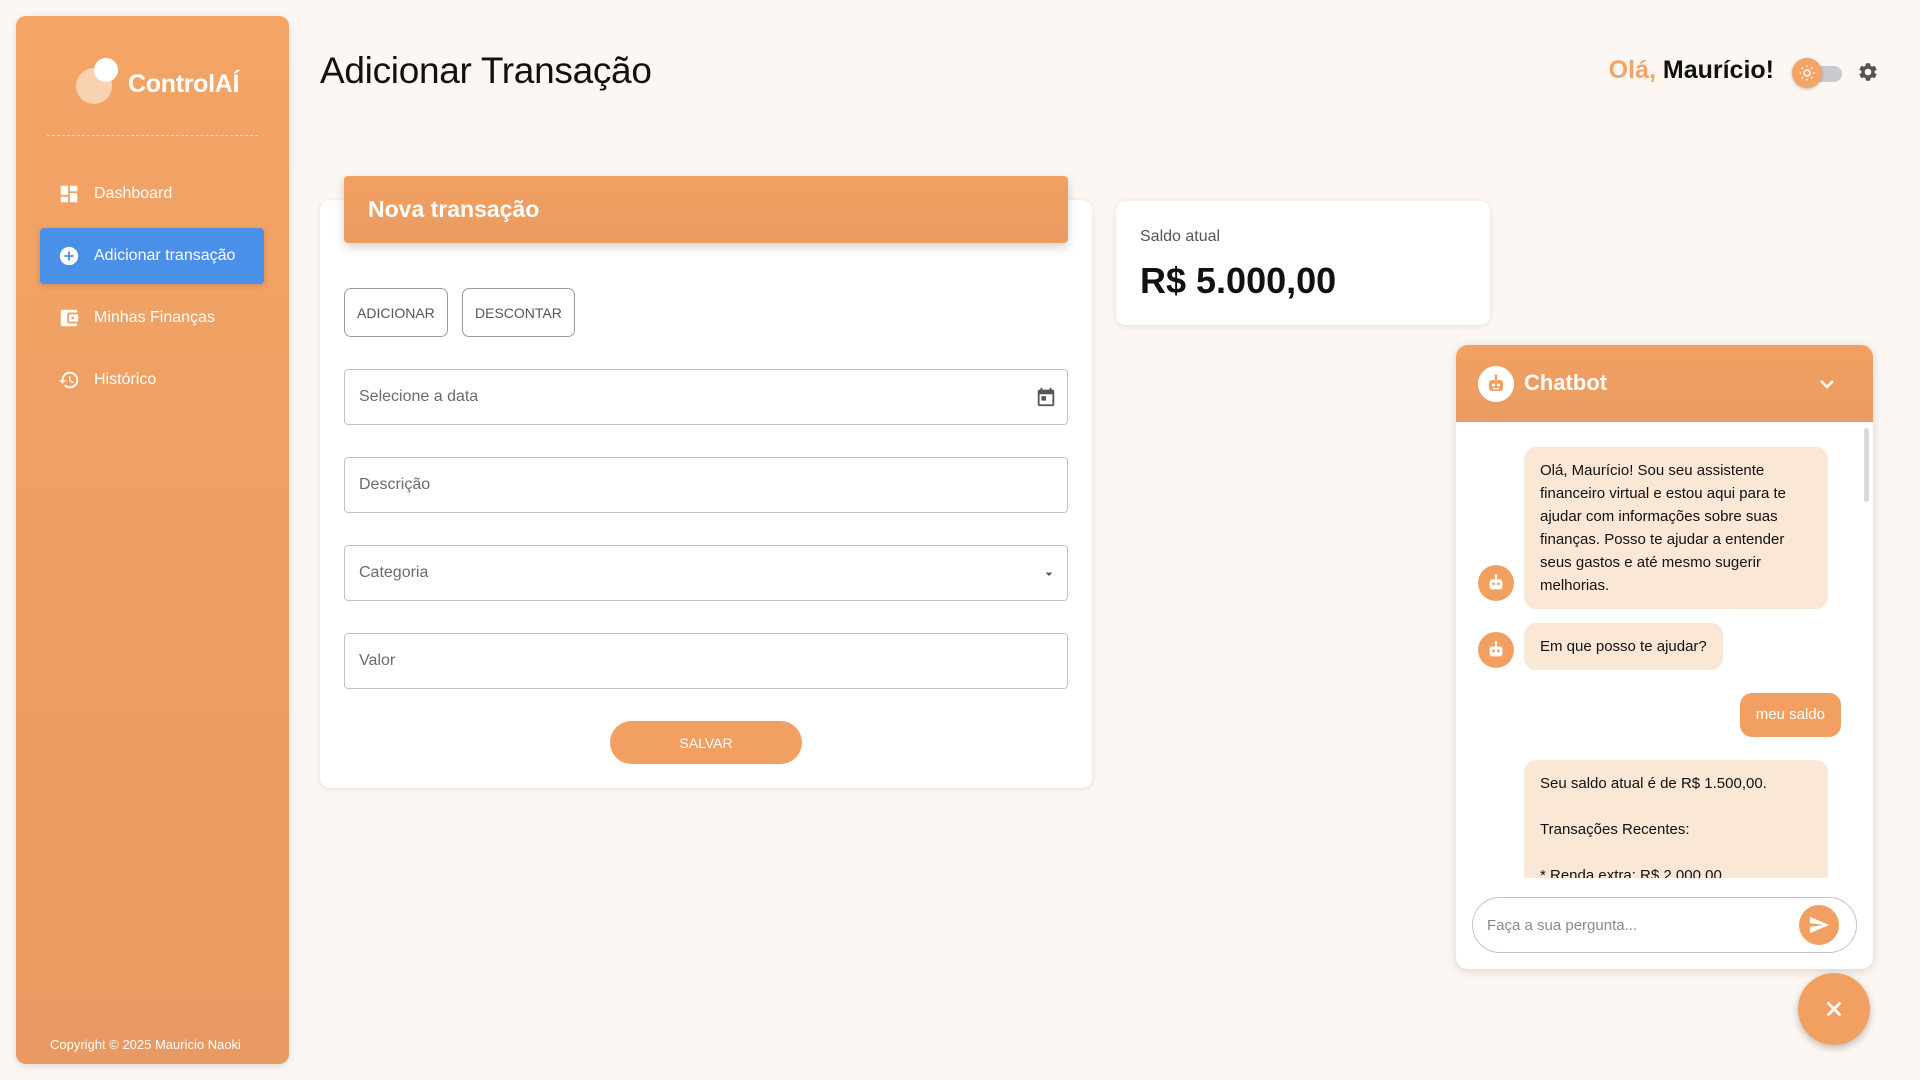 The width and height of the screenshot is (1920, 1080). I want to click on user-message: meu saldo, so click(1790, 715).